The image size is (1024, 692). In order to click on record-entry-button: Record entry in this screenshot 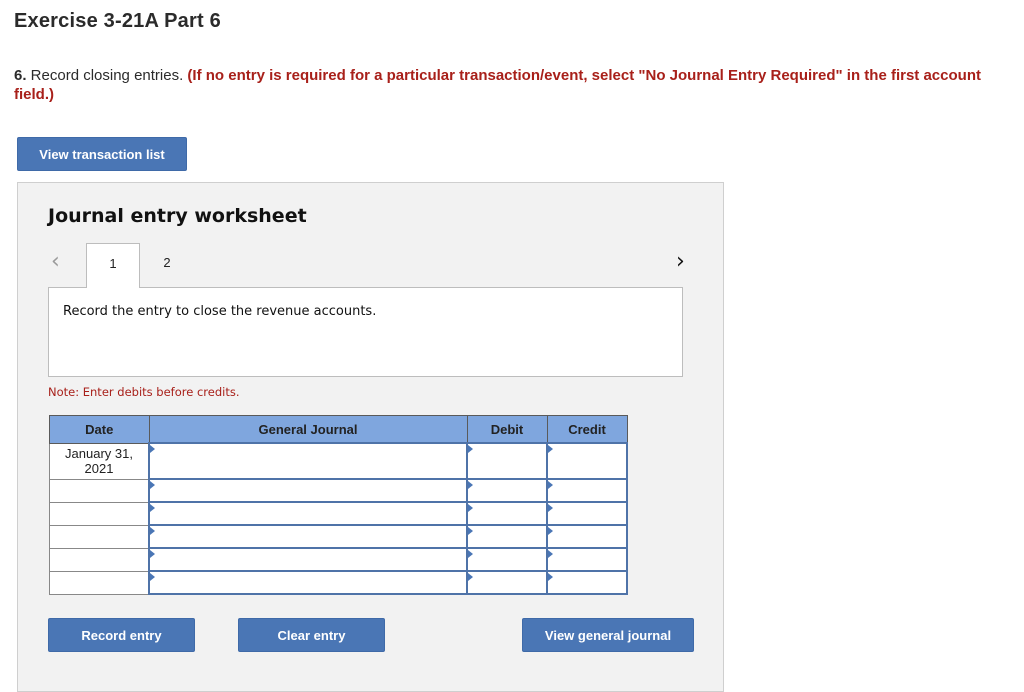, I will do `click(121, 635)`.